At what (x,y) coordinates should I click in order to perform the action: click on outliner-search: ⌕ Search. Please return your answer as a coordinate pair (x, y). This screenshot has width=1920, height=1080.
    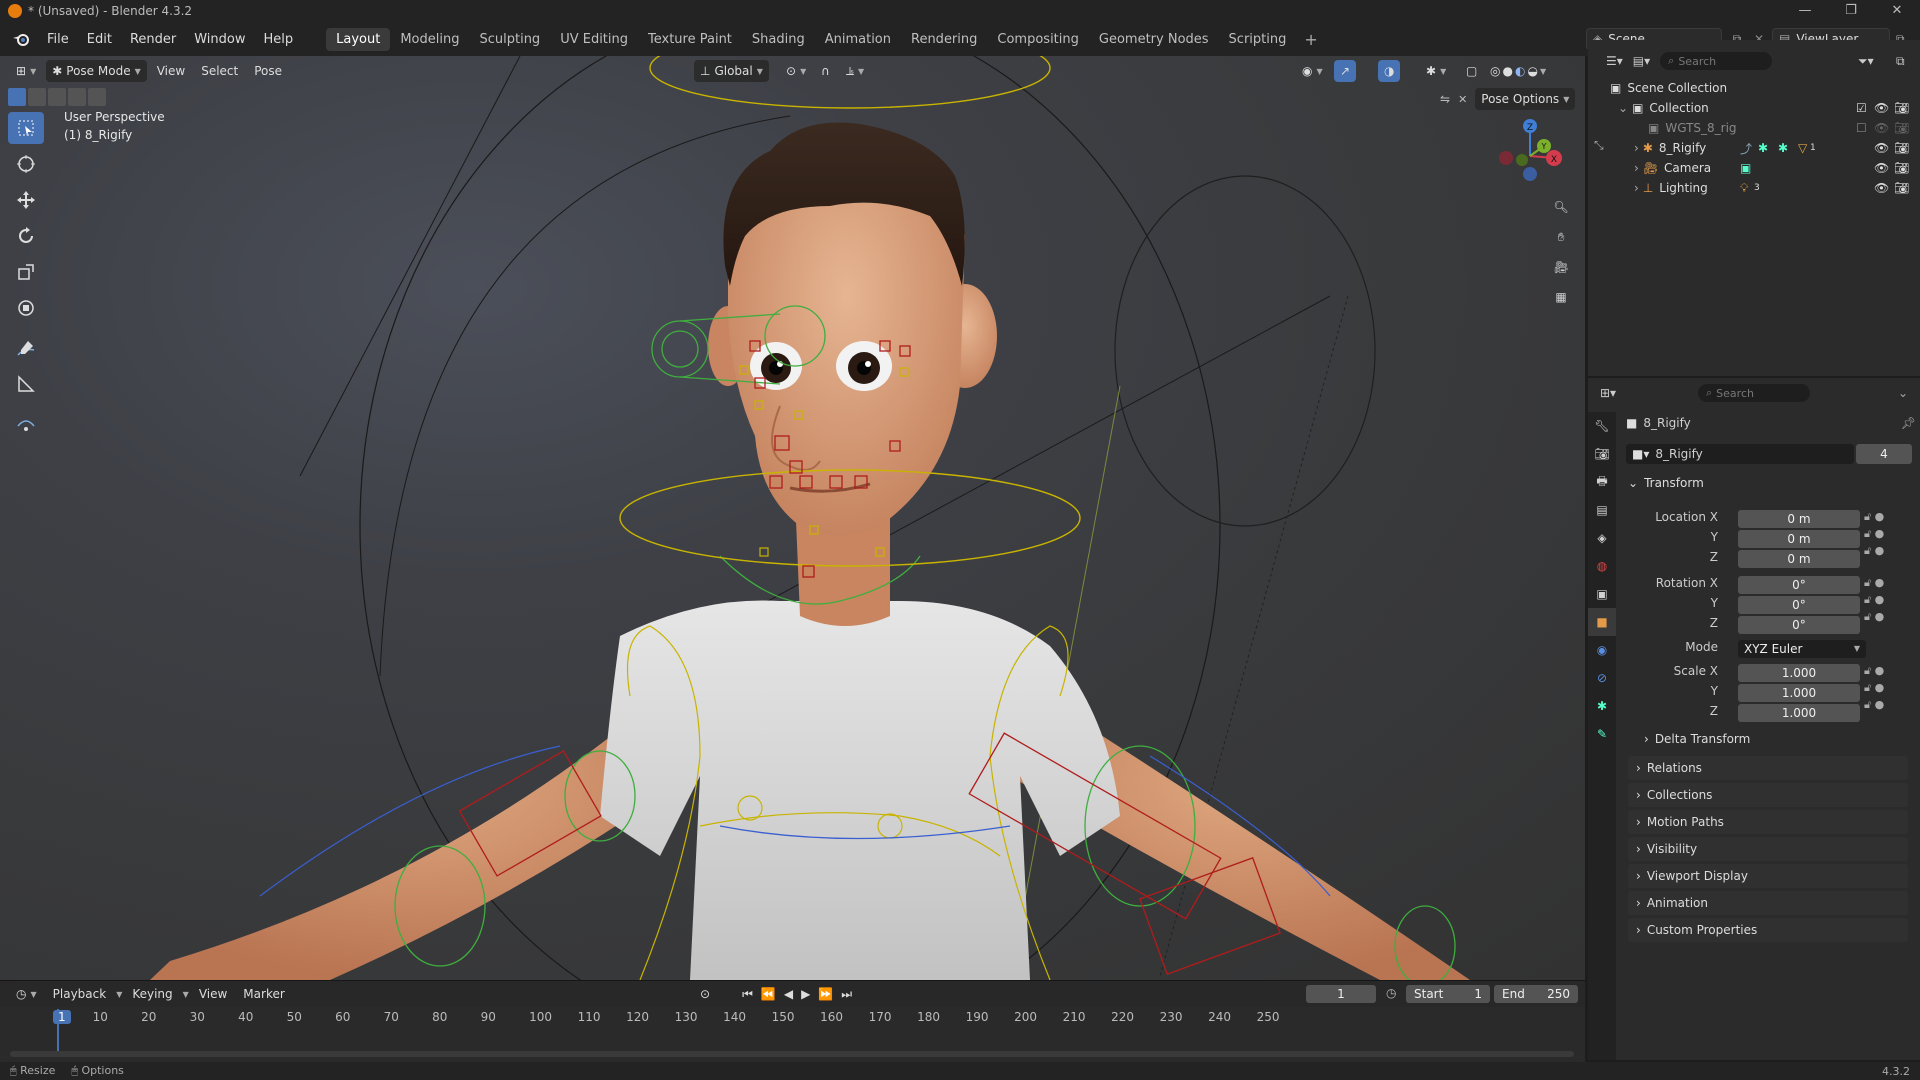
    Looking at the image, I should click on (1716, 61).